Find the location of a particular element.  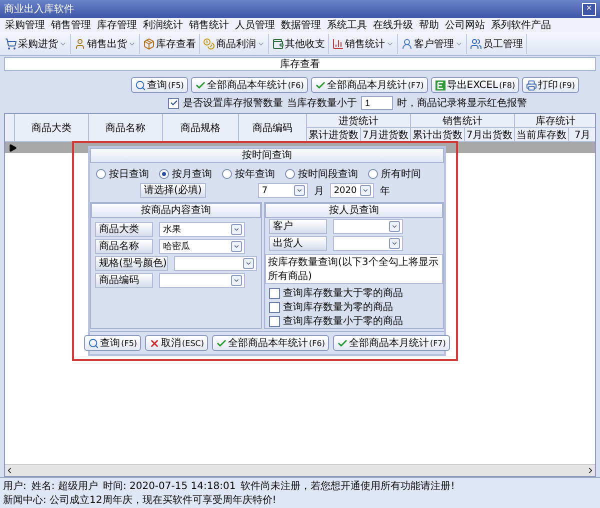

window-title: 商业出入库软件 is located at coordinates (39, 9).